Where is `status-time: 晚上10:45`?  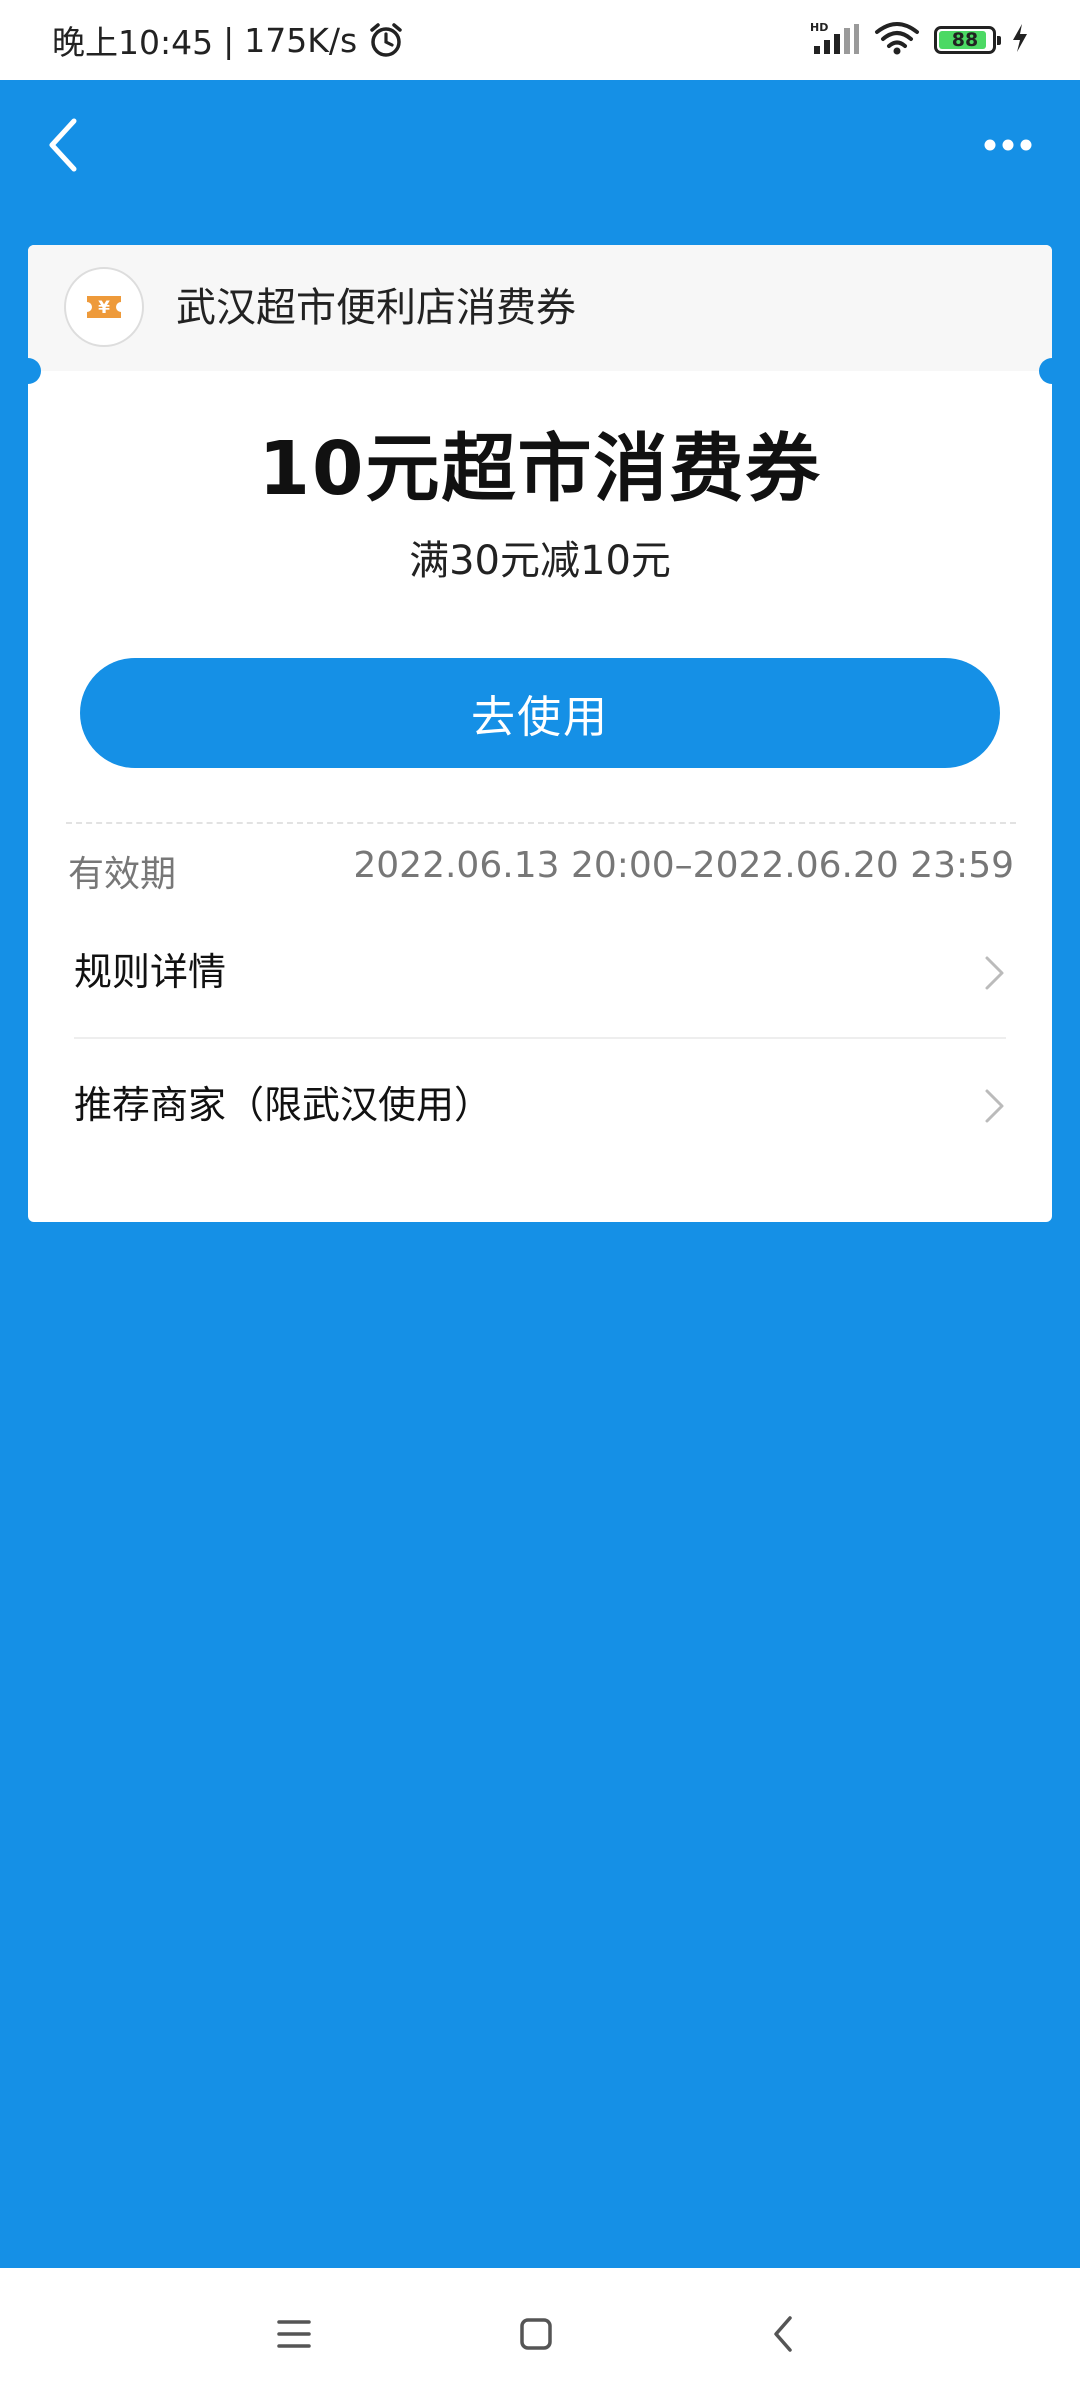
status-time: 晚上10:45 is located at coordinates (133, 42).